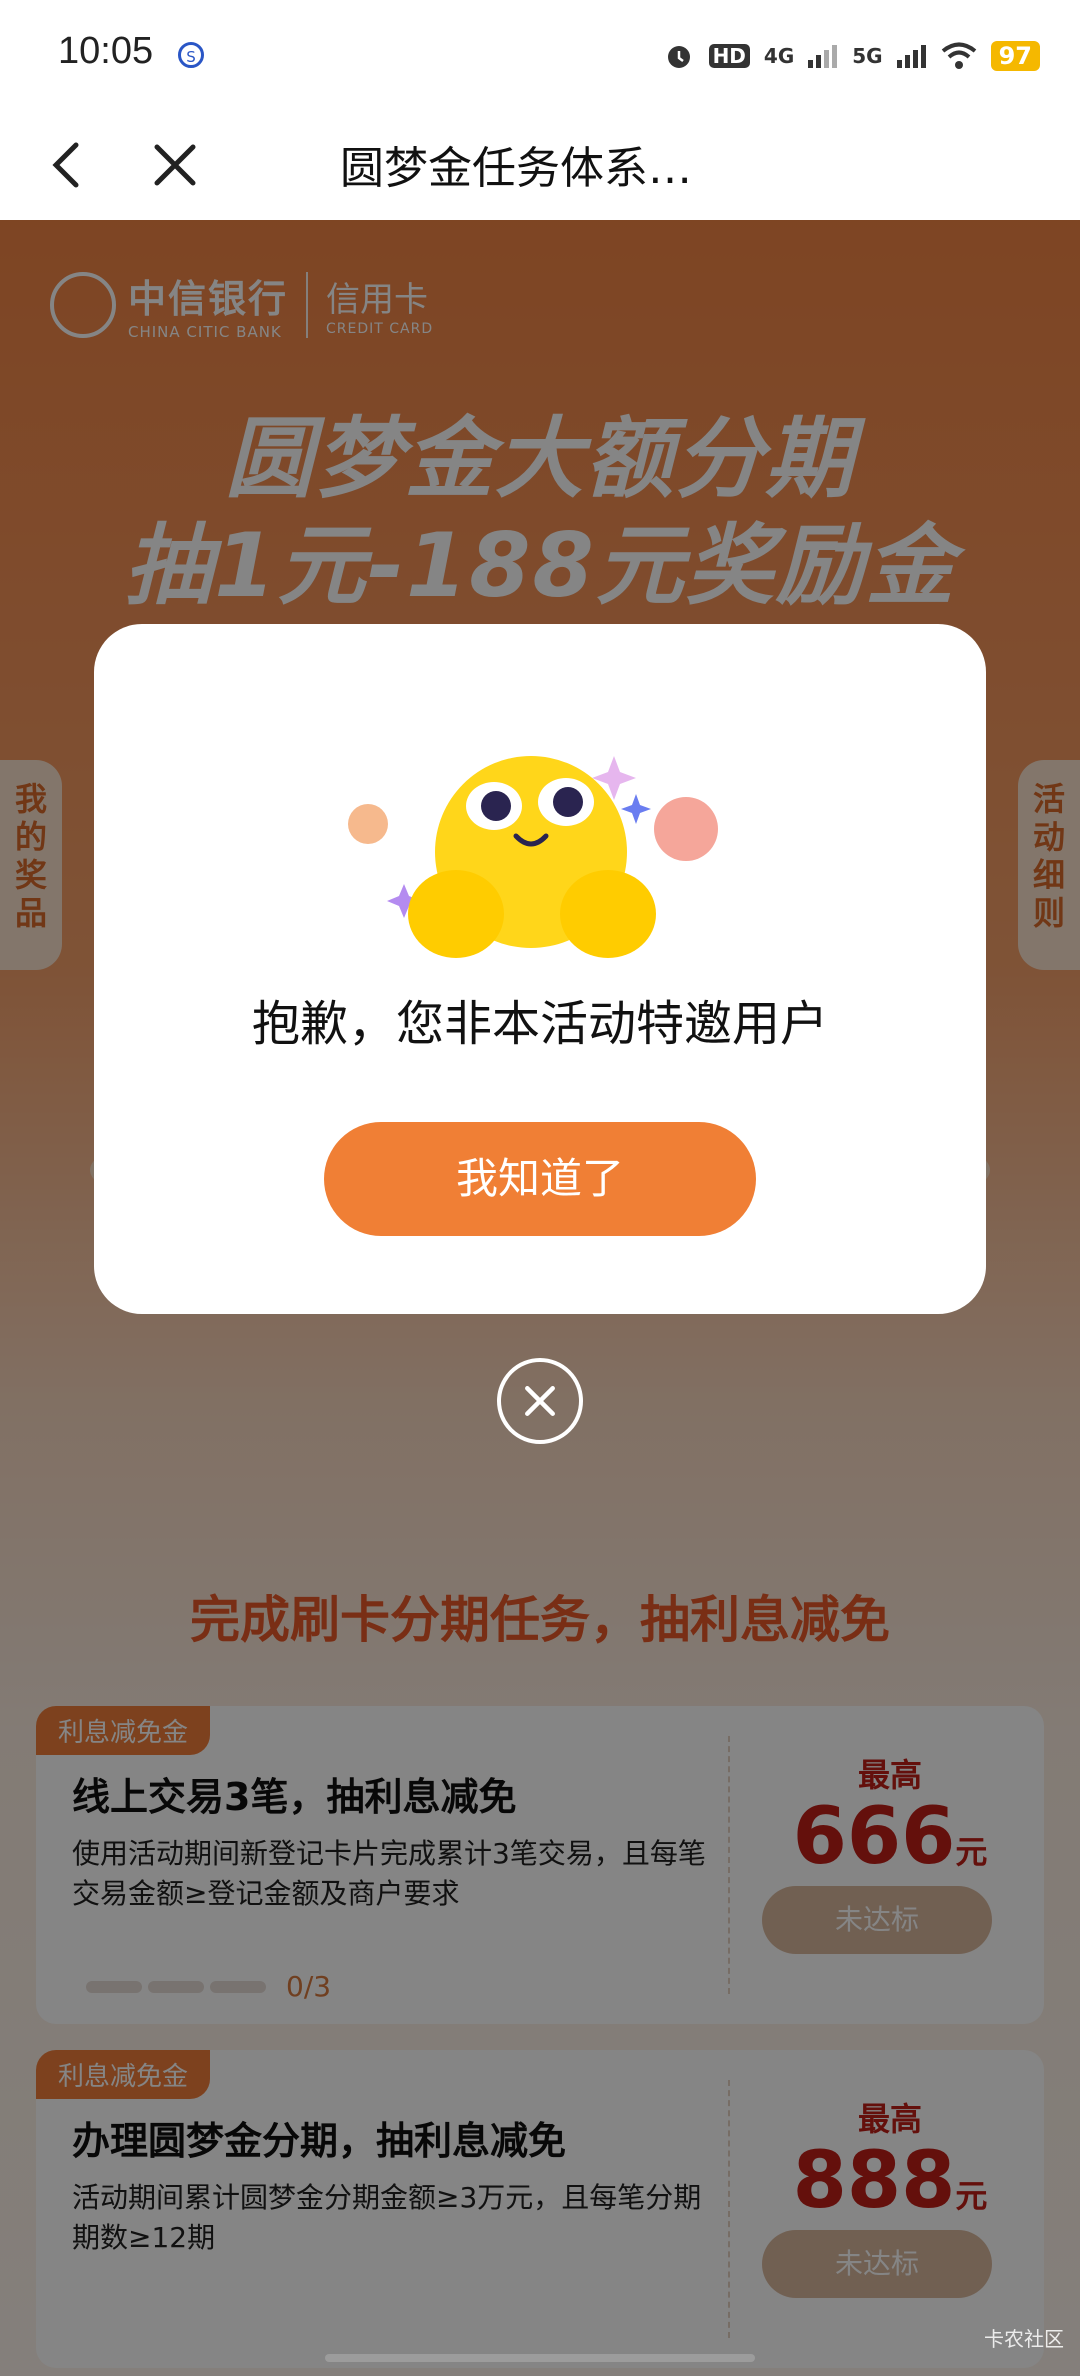  I want to click on hd-icon: HD, so click(729, 56).